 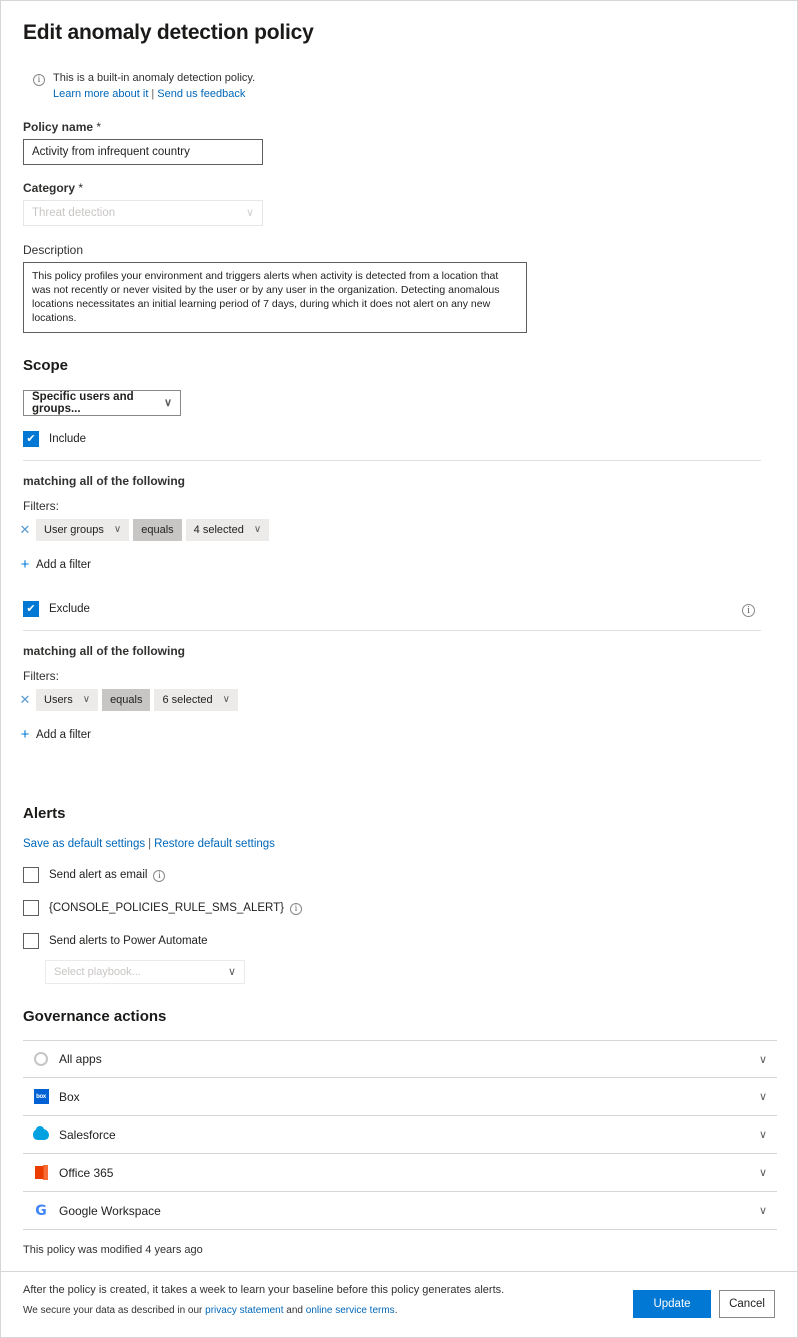 What do you see at coordinates (394, 530) in the screenshot?
I see `include-filter-row: ✕ User groups ∨ equals 4 selected ∨` at bounding box center [394, 530].